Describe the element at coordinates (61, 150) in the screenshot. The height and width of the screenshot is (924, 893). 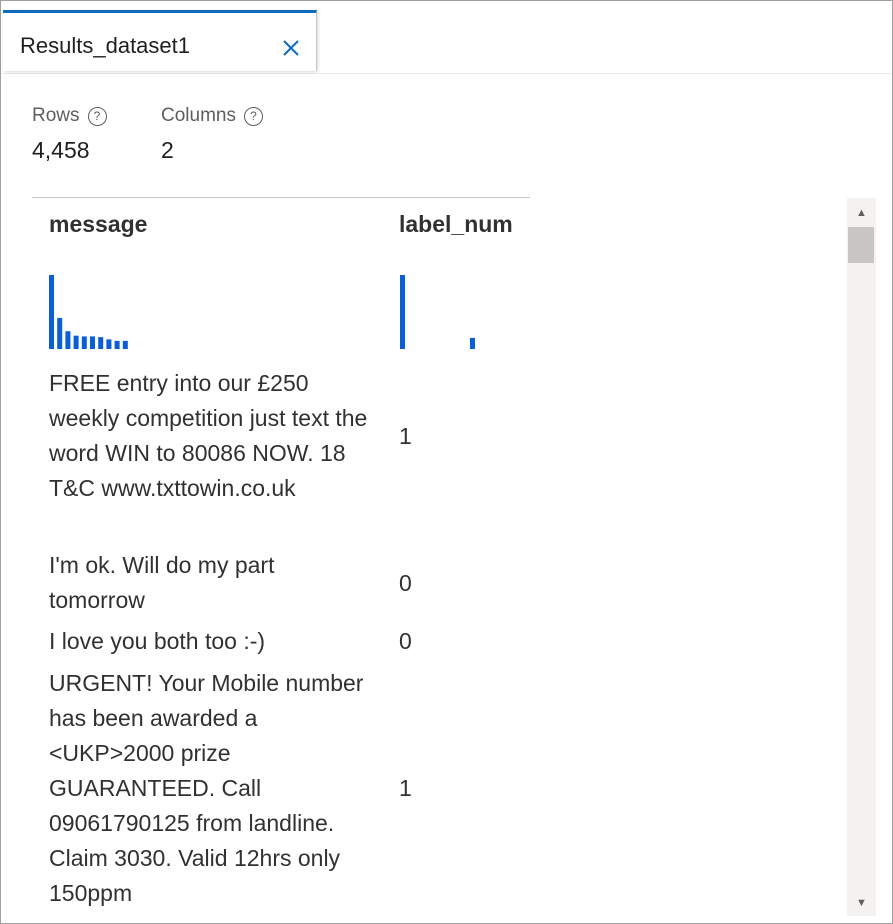
I see `rows-value: 4,458` at that location.